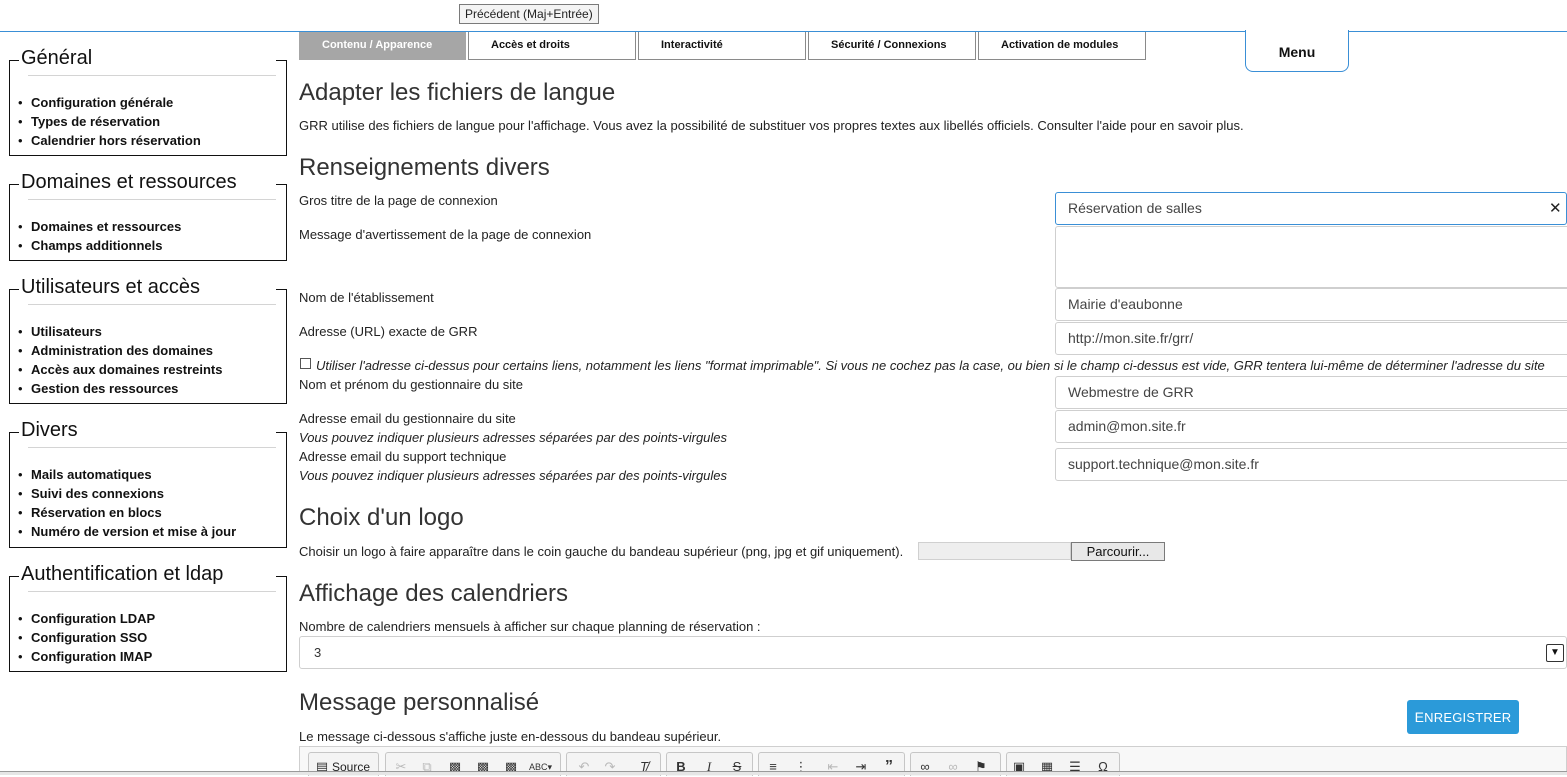 Image resolution: width=1567 pixels, height=777 pixels. Describe the element at coordinates (1311, 338) in the screenshot. I see `grr-url-input: http://mon.site.fr/grr/` at that location.